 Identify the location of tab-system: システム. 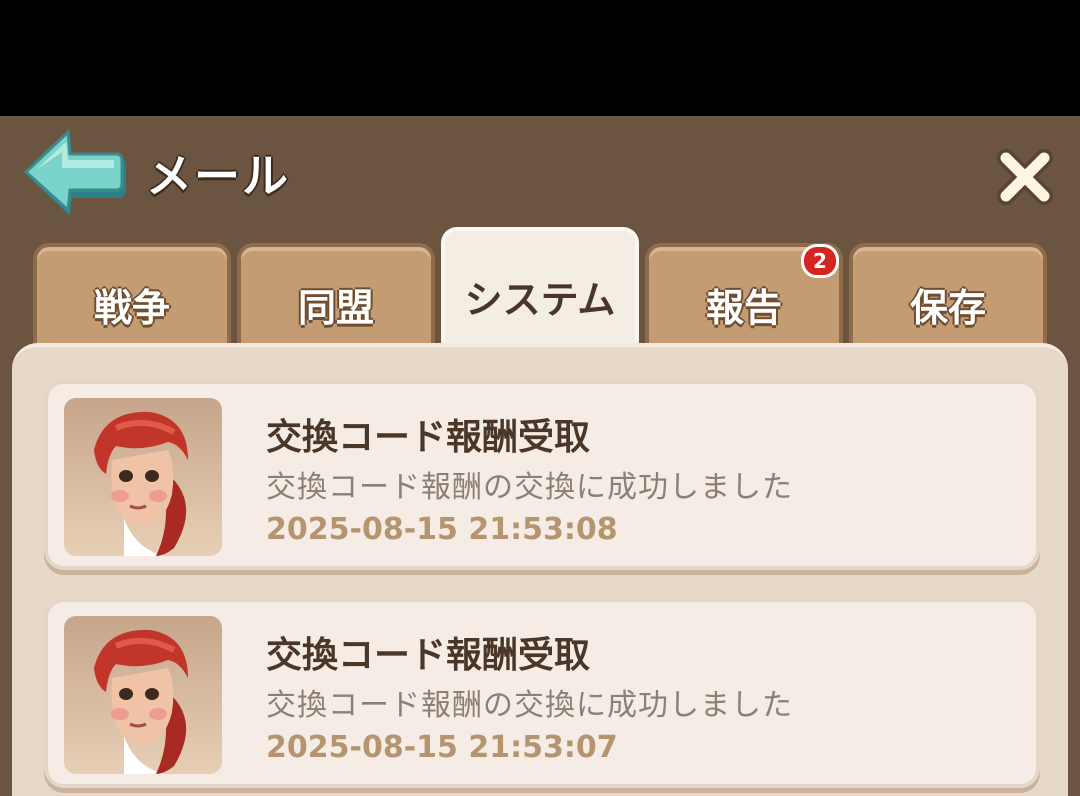
(540, 290).